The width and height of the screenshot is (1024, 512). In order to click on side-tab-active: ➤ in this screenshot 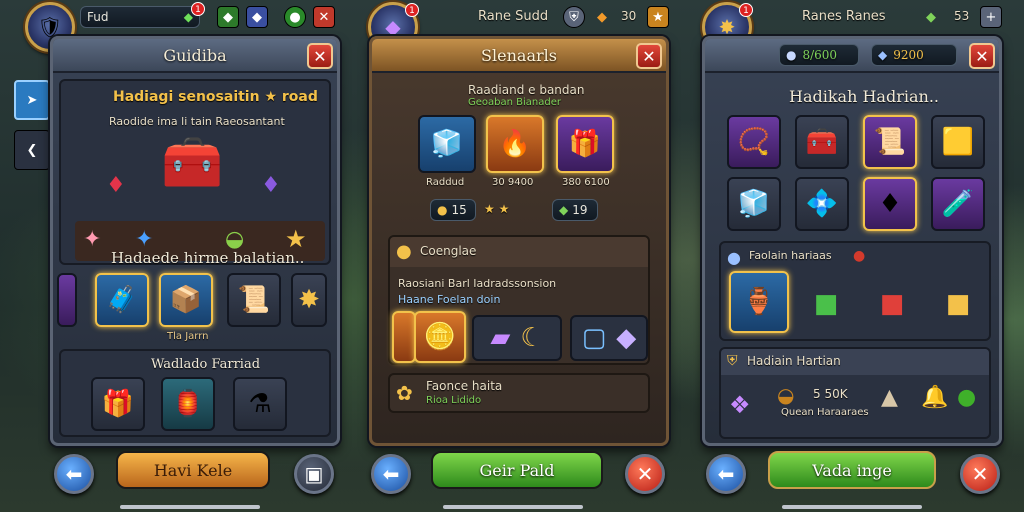, I will do `click(32, 100)`.